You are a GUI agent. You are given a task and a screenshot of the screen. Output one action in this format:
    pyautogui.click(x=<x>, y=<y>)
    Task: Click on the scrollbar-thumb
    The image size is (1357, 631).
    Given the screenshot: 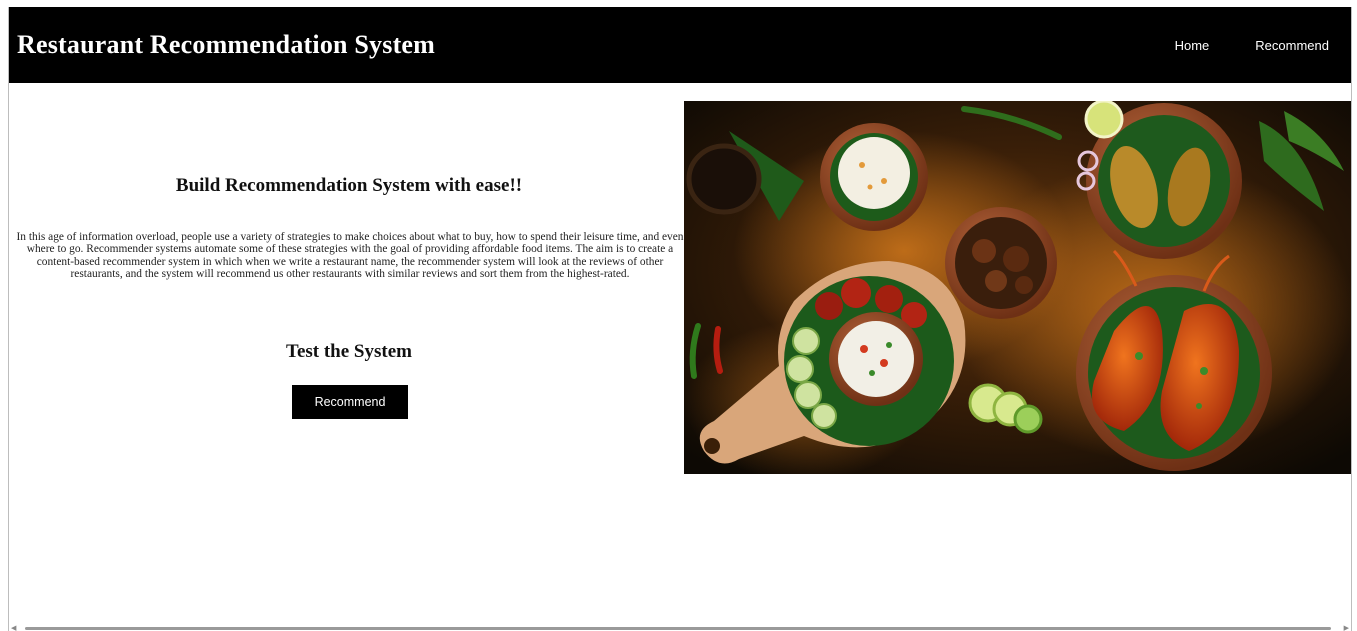 What is the action you would take?
    pyautogui.click(x=678, y=628)
    